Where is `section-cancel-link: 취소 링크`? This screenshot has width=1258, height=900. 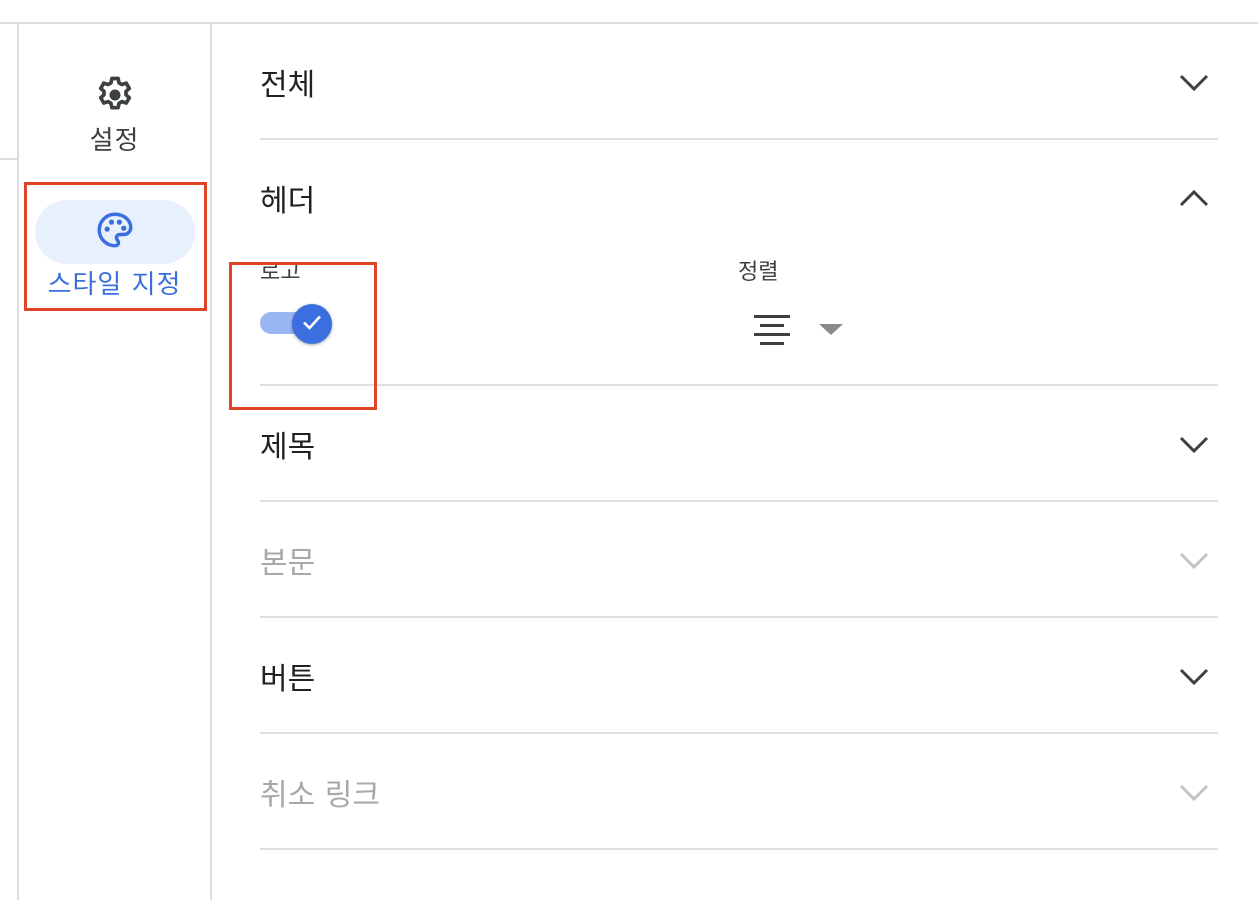 section-cancel-link: 취소 링크 is located at coordinates (739, 792).